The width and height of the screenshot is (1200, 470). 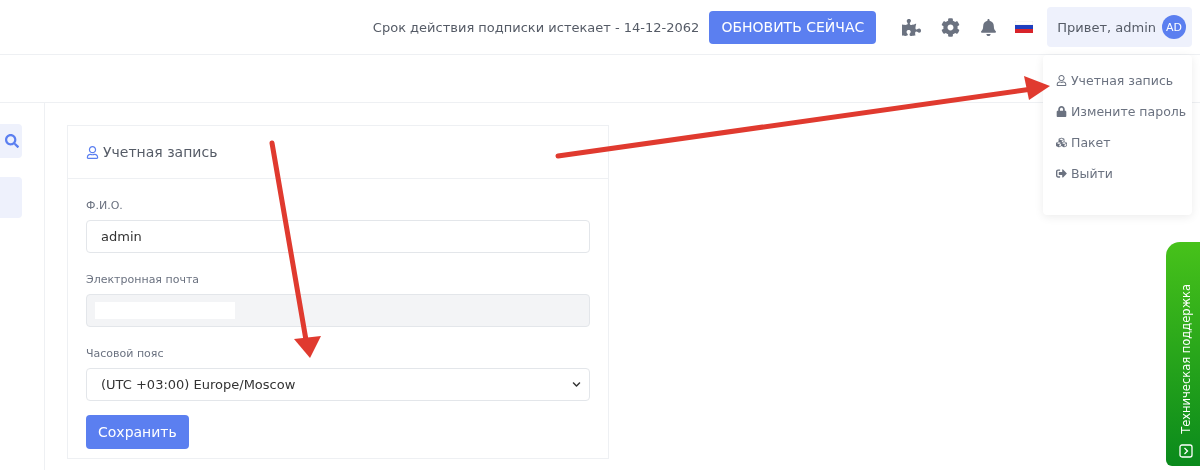 I want to click on flag-icon, so click(x=1024, y=27).